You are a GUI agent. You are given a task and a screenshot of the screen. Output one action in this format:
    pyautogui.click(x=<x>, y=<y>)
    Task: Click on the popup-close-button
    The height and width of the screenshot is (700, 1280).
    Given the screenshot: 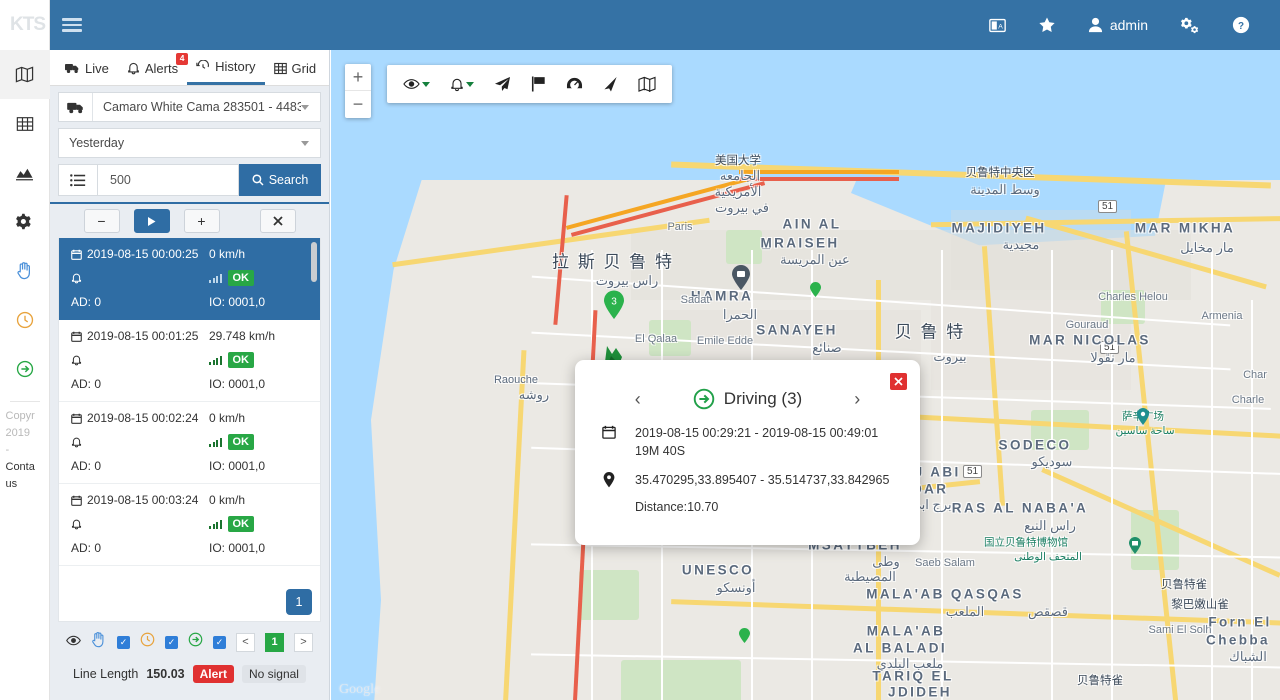 What is the action you would take?
    pyautogui.click(x=898, y=381)
    